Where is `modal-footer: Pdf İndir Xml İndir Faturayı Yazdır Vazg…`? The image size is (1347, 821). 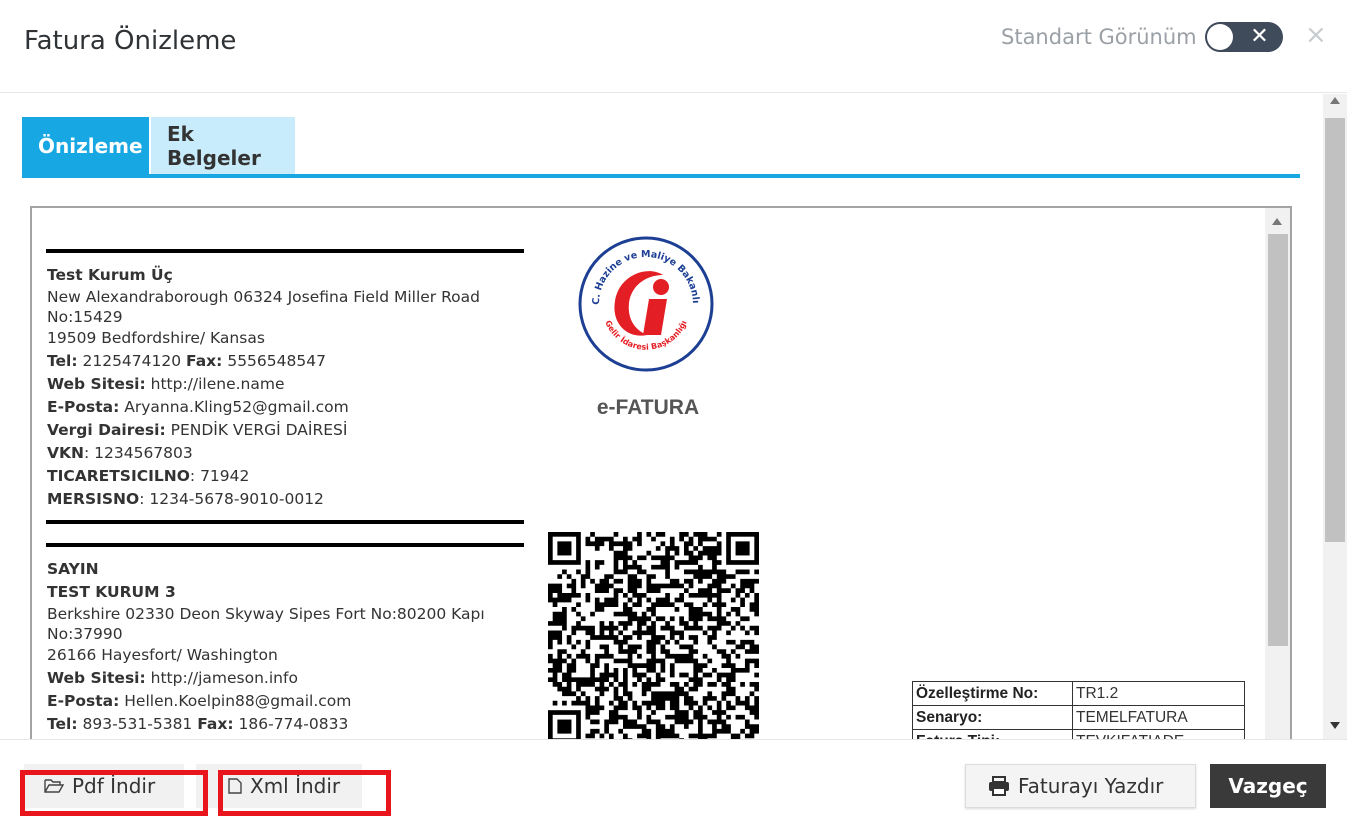
modal-footer: Pdf İndir Xml İndir Faturayı Yazdır Vazg… is located at coordinates (673, 780).